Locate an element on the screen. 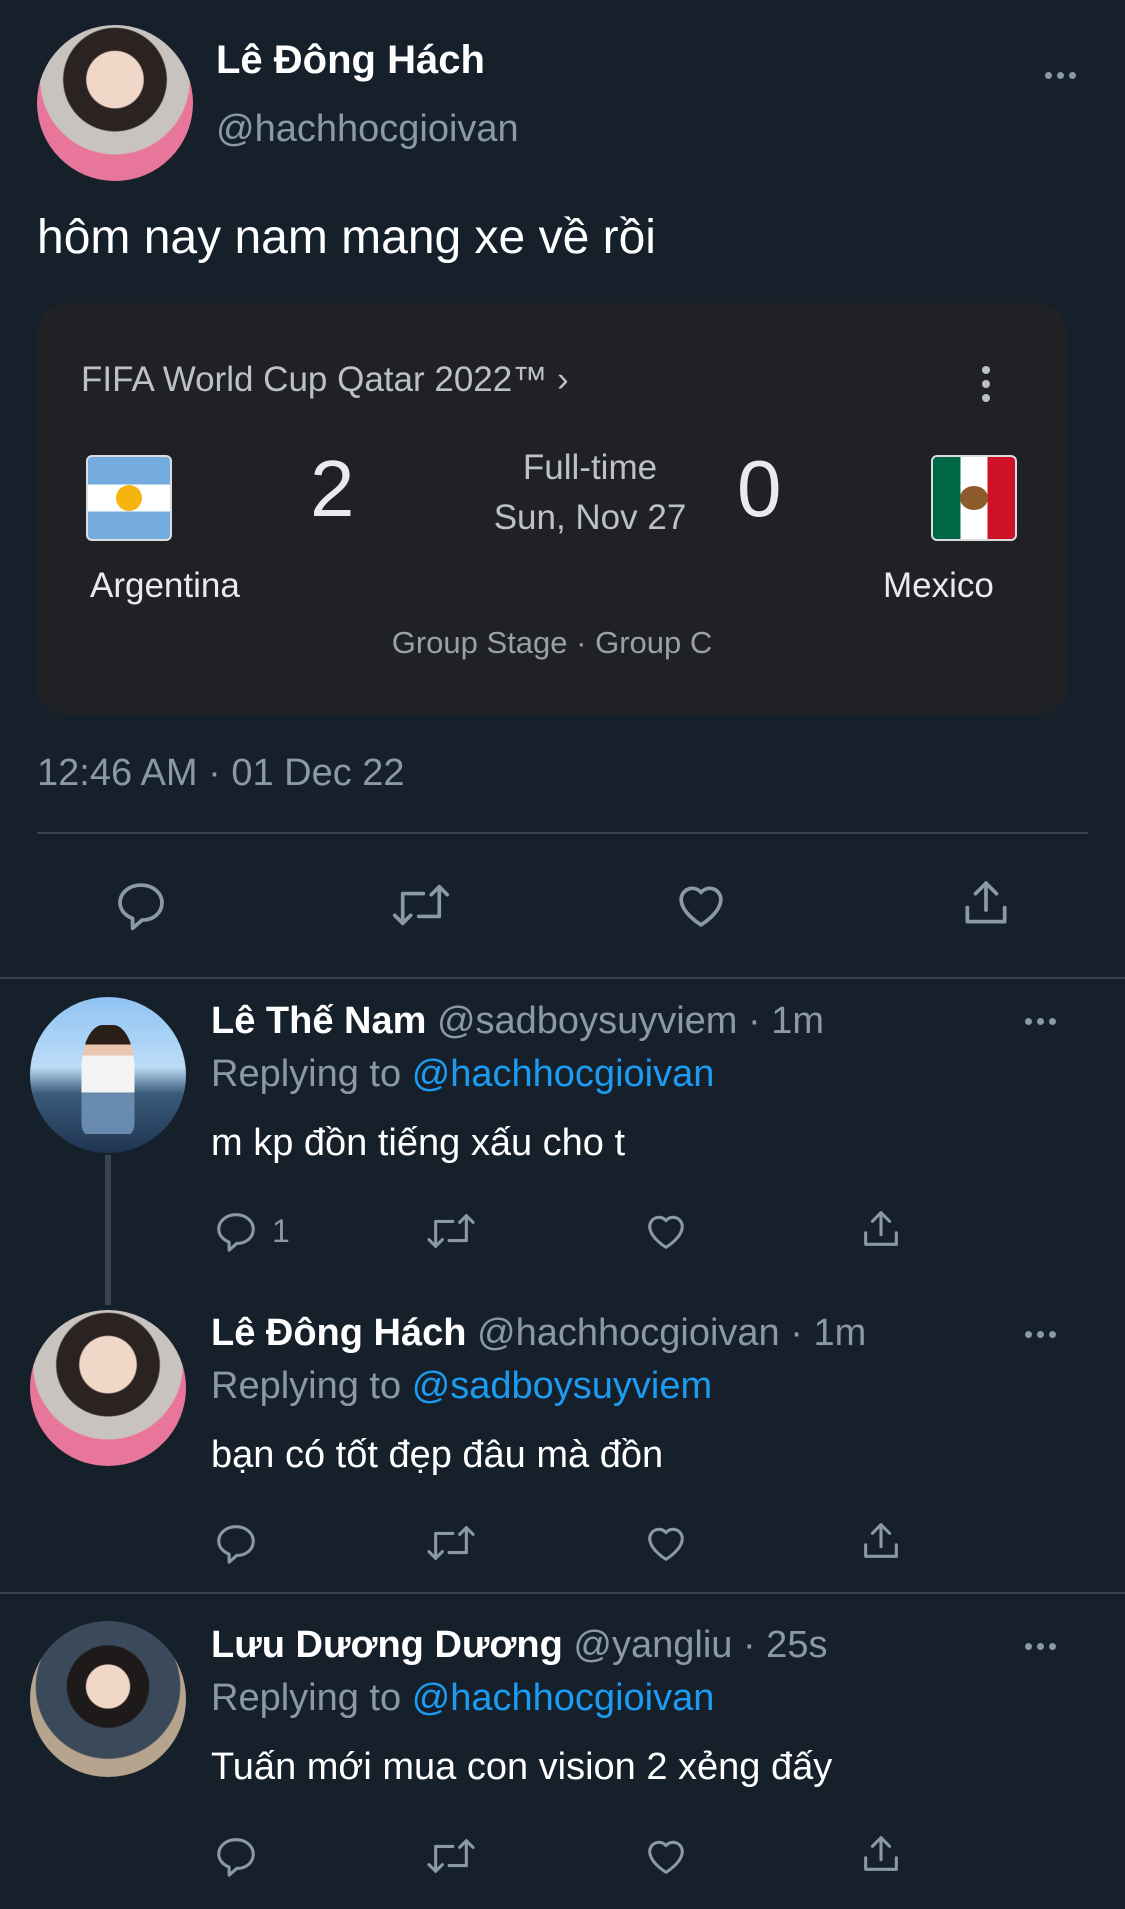  reply-count: 1 is located at coordinates (281, 1231).